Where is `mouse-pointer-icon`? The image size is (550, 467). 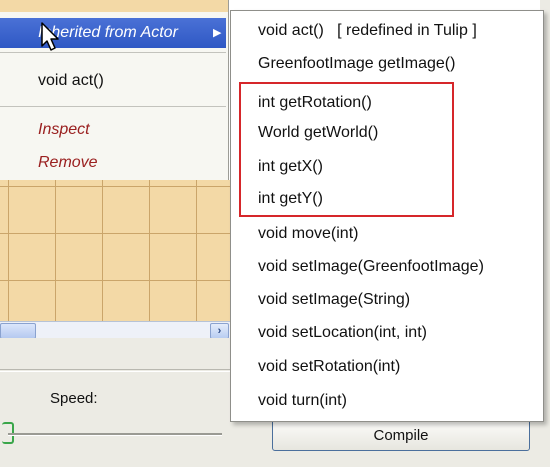 mouse-pointer-icon is located at coordinates (50, 36).